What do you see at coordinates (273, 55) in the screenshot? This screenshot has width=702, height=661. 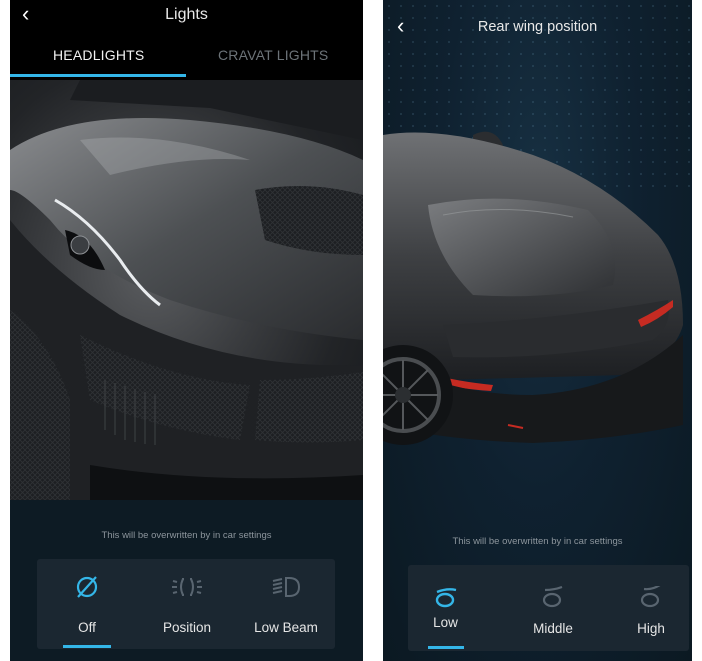 I see `tab-cravat-lights: CRAVAT LIGHTS` at bounding box center [273, 55].